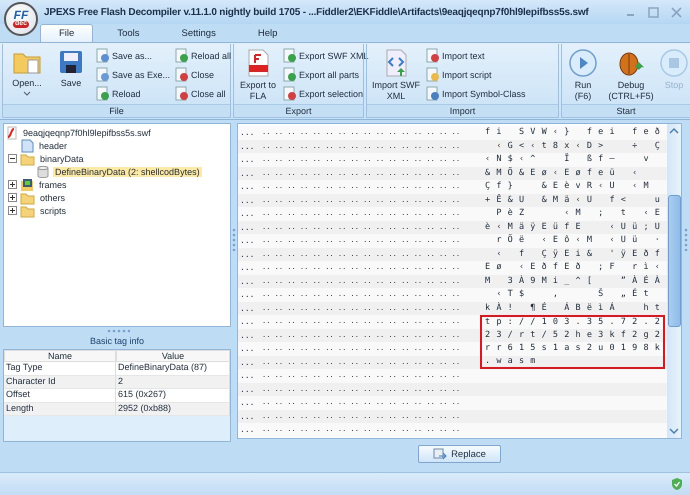 This screenshot has height=495, width=690. I want to click on highlighted-ascii-text: tp://103.35.72.2, so click(575, 322).